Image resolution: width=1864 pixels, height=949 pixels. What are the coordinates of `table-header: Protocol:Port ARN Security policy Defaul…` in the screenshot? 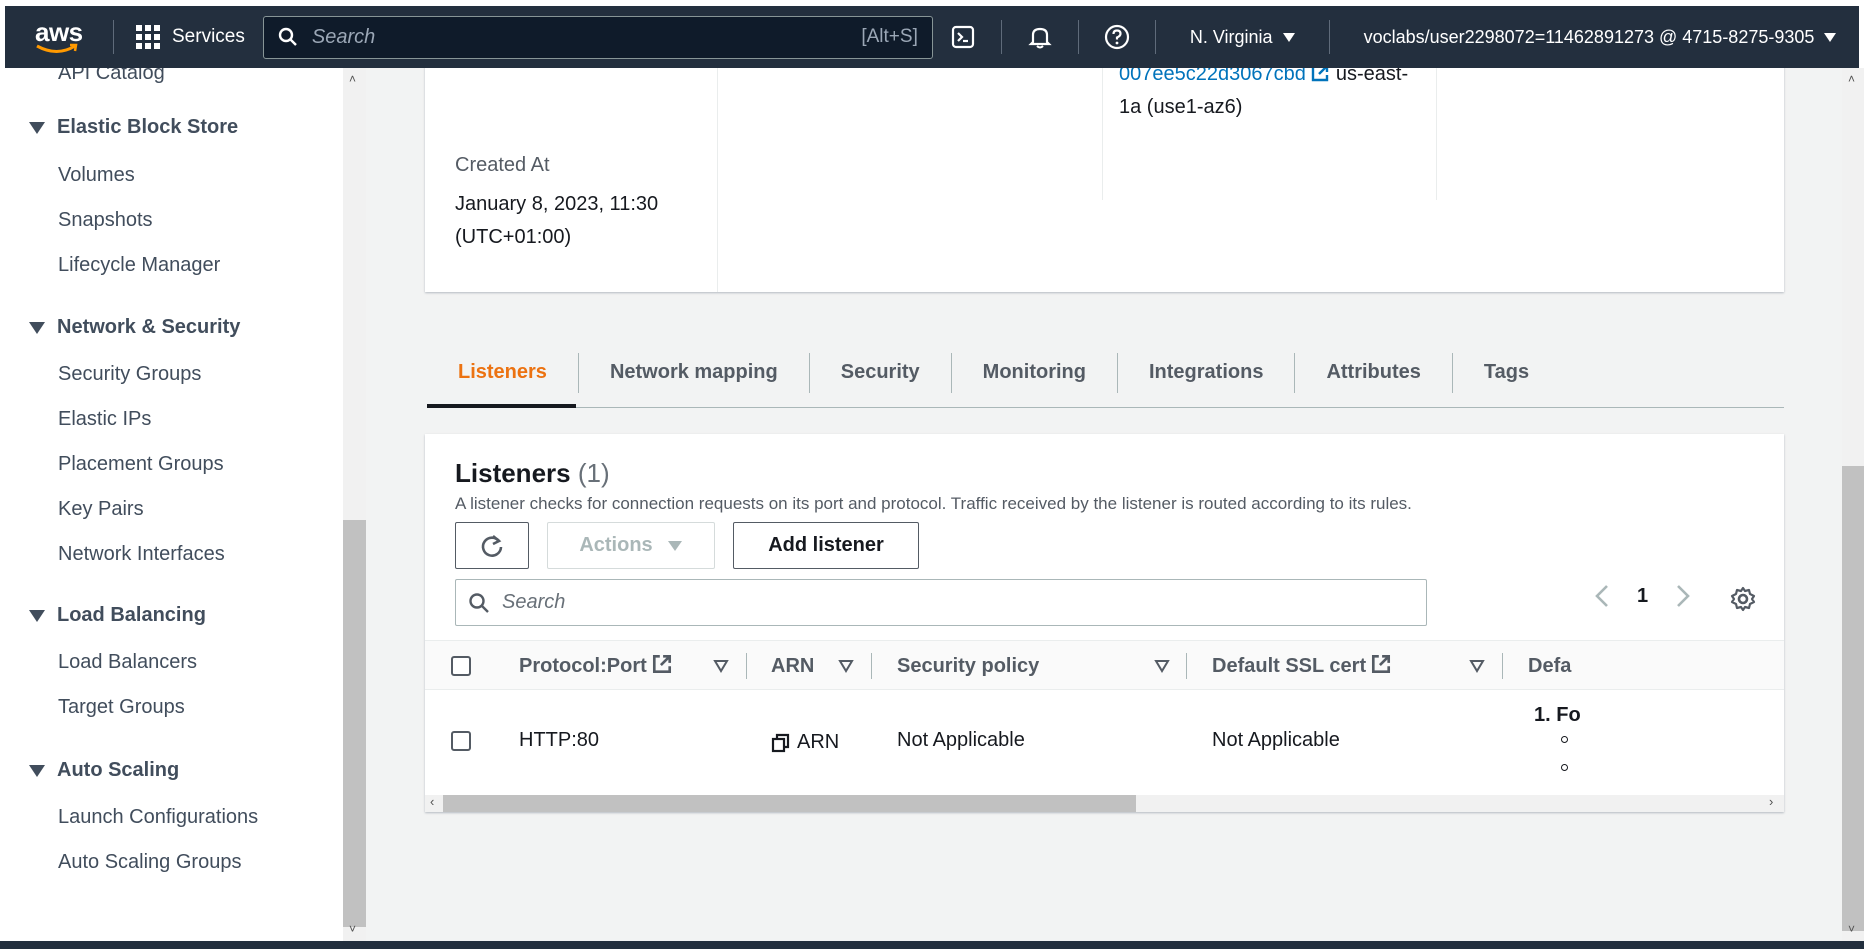 It's located at (1104, 665).